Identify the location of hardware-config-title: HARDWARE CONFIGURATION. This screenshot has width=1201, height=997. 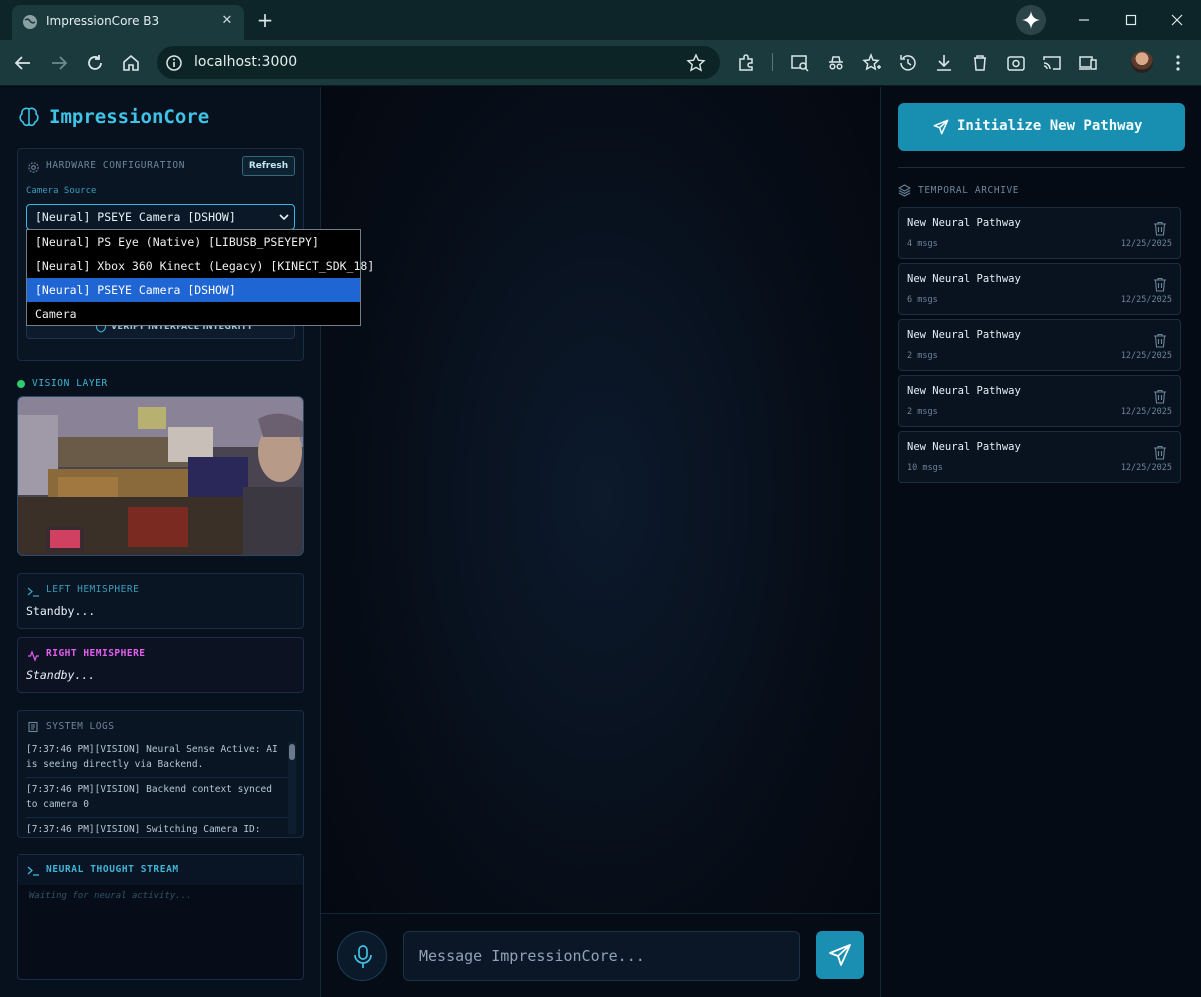
(116, 165).